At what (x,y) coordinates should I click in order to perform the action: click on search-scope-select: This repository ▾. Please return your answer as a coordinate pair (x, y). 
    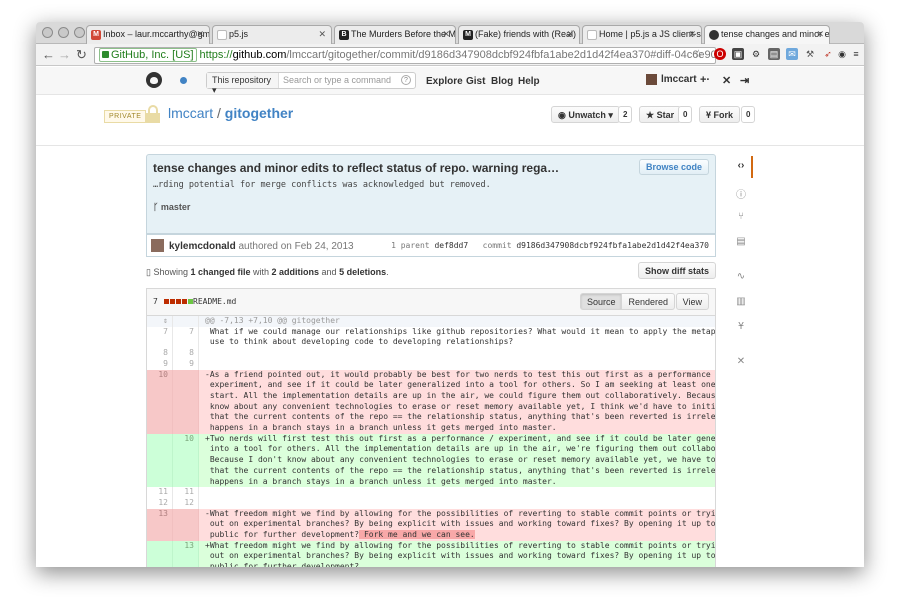
    Looking at the image, I should click on (243, 84).